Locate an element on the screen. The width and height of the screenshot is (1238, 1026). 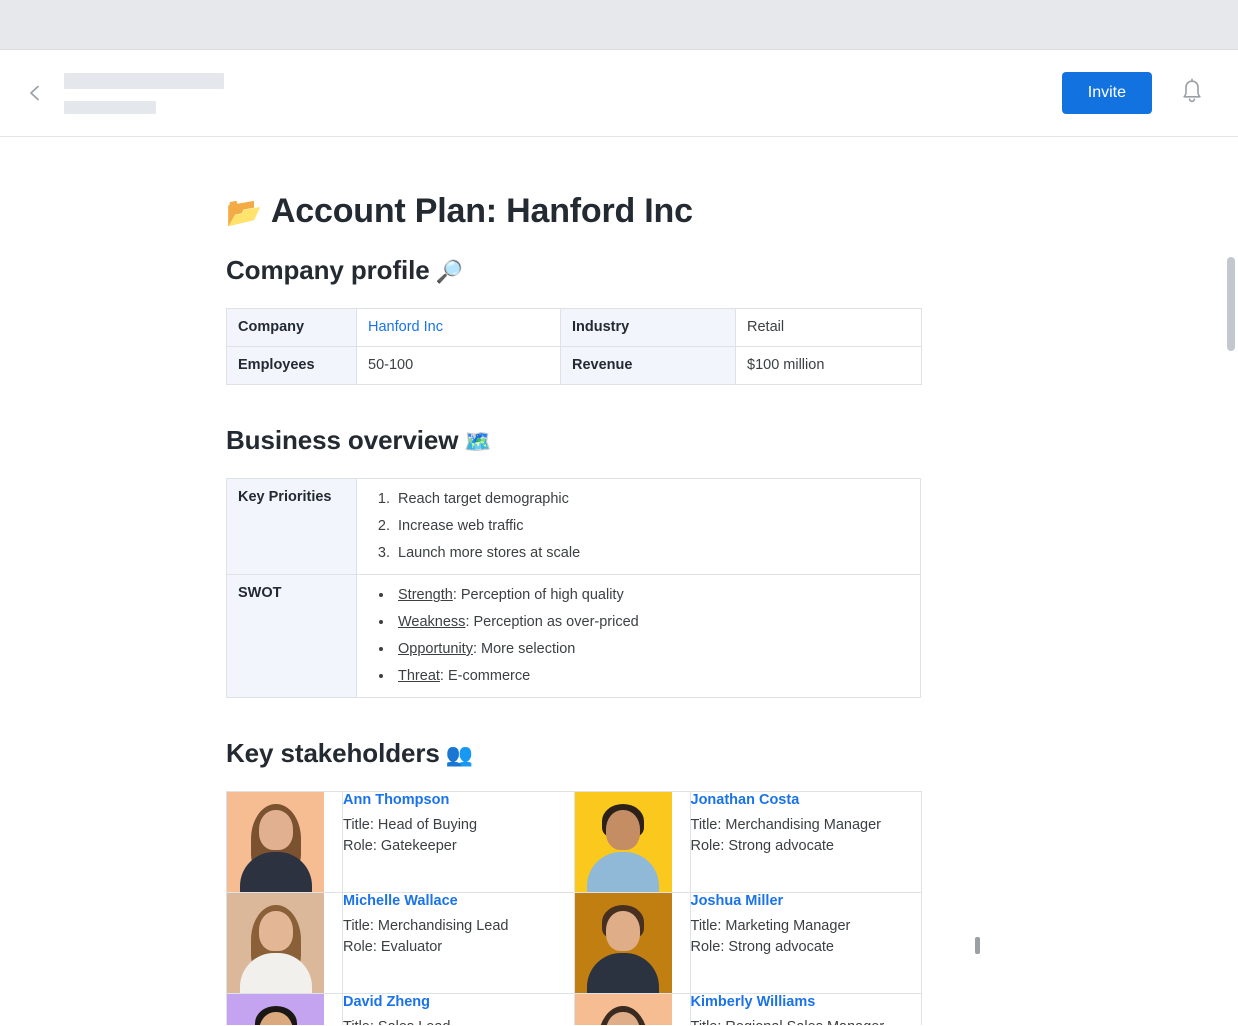
stakeholder-role: Role: Evaluator is located at coordinates (393, 946).